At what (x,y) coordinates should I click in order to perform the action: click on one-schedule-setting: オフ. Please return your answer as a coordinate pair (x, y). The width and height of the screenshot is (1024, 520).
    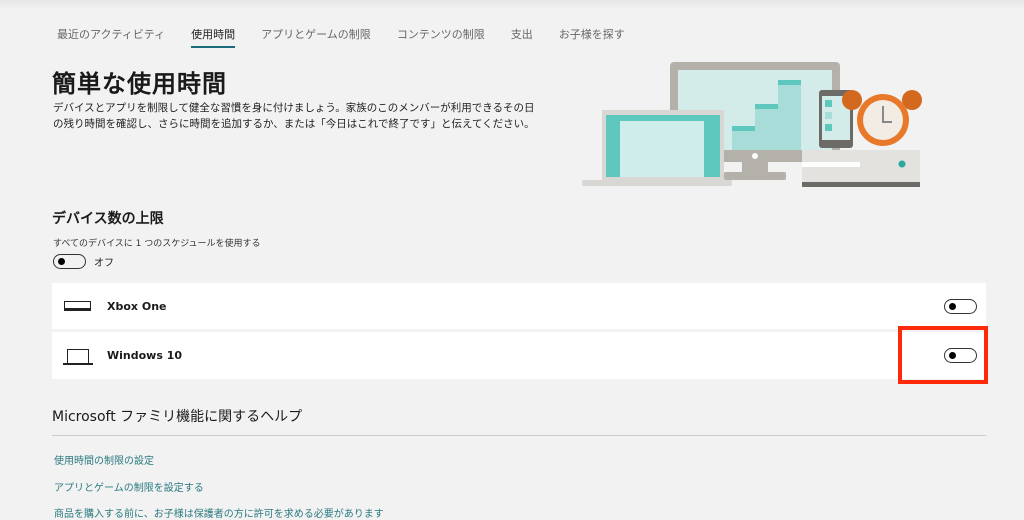
    Looking at the image, I should click on (83, 261).